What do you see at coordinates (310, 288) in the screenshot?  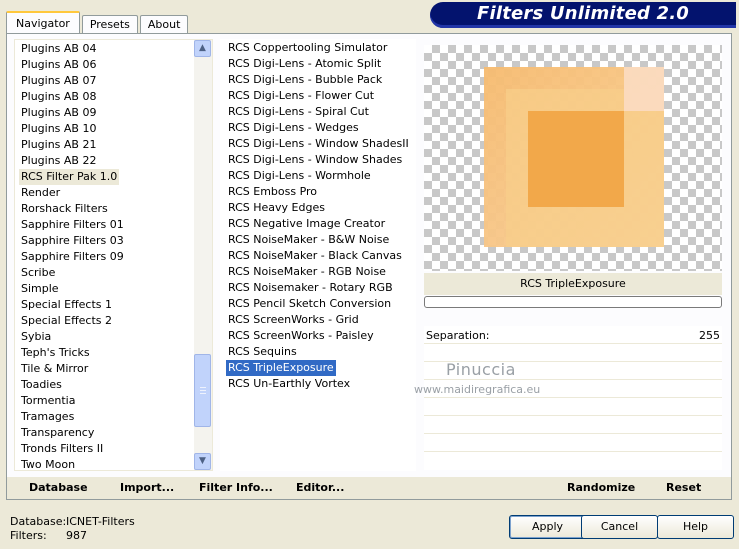 I see `filter-item: RCS Noisemaker - Rotary RGB` at bounding box center [310, 288].